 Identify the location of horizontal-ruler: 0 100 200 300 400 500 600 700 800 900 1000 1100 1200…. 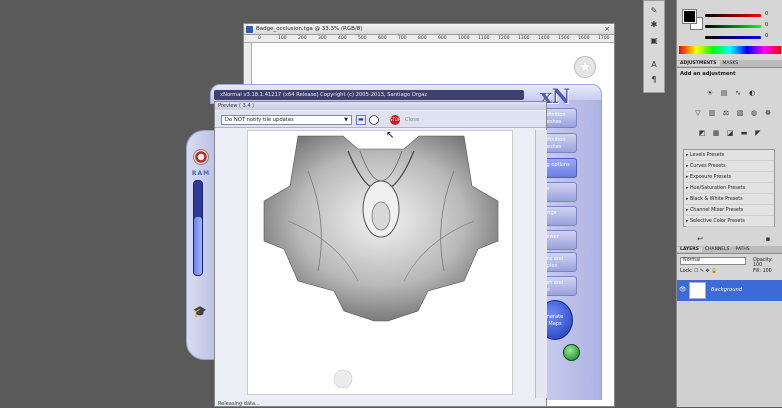
(429, 39).